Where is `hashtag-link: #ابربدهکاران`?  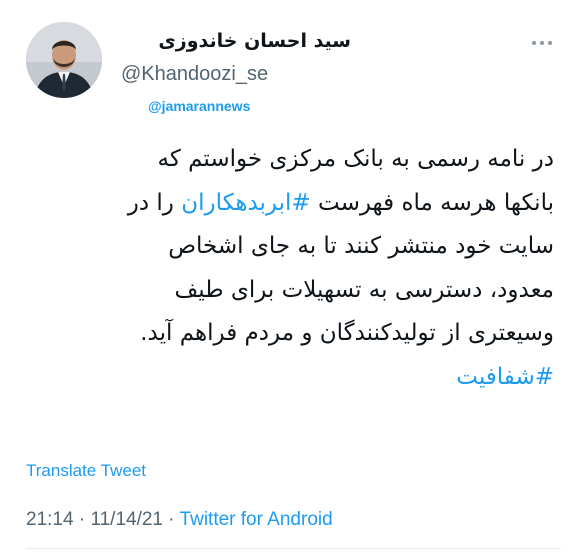
hashtag-link: #ابربدهکاران is located at coordinates (245, 203).